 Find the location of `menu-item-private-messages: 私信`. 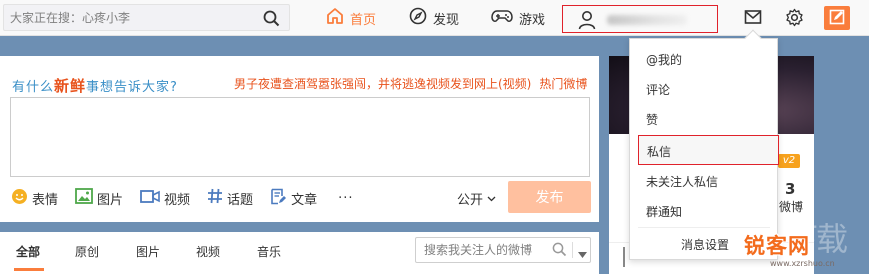

menu-item-private-messages: 私信 is located at coordinates (708, 150).